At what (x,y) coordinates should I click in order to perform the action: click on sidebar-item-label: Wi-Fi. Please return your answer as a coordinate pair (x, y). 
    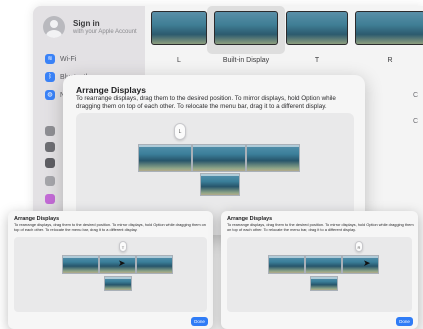
    Looking at the image, I should click on (68, 59).